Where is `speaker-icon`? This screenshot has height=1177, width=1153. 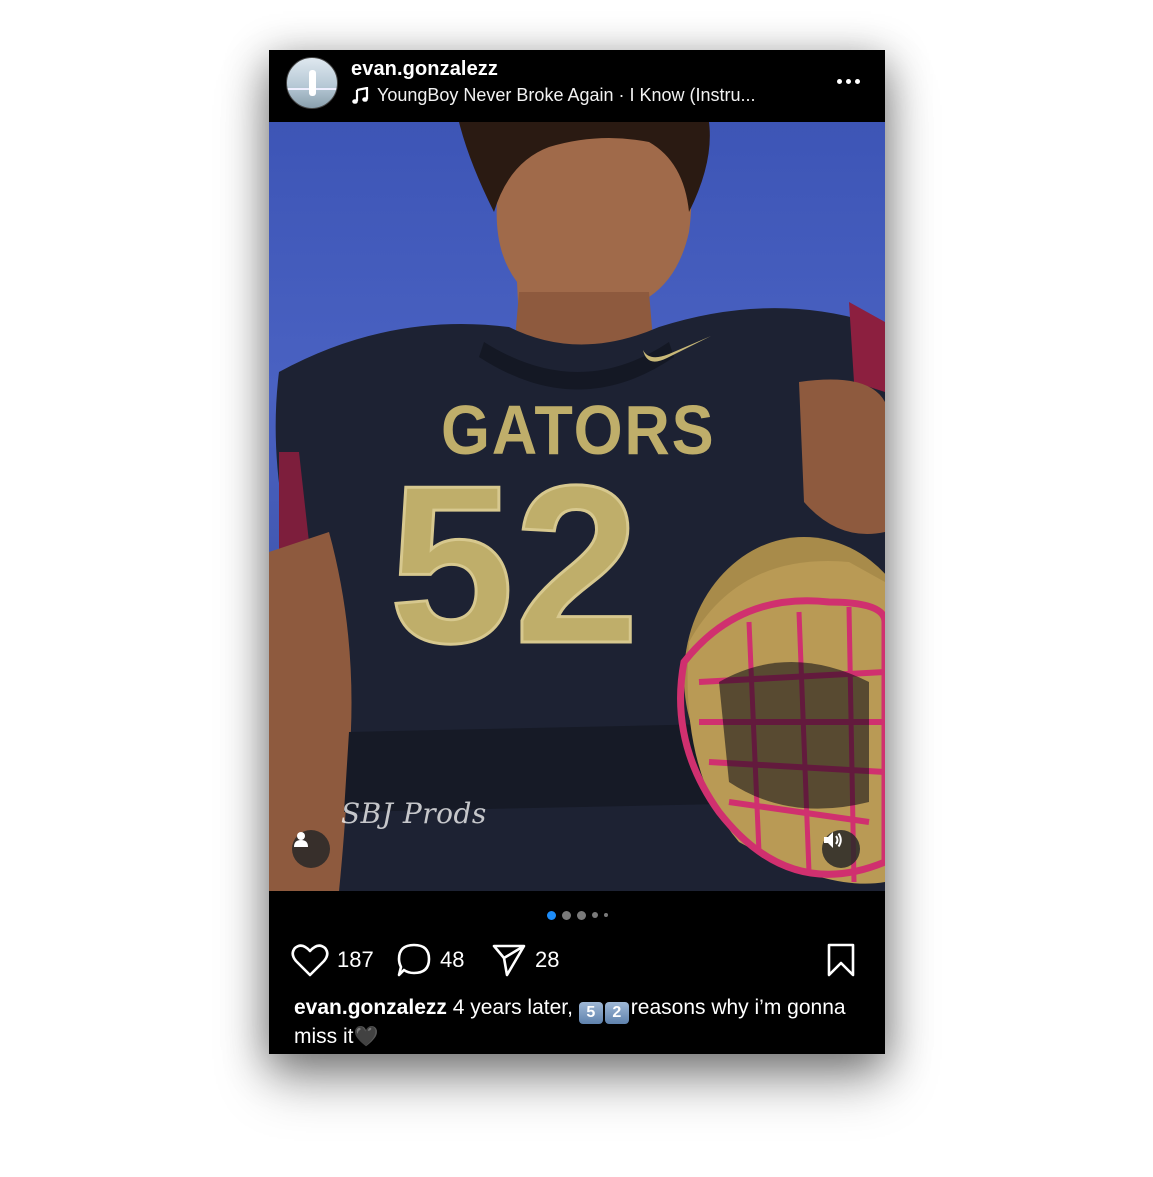
speaker-icon is located at coordinates (841, 849).